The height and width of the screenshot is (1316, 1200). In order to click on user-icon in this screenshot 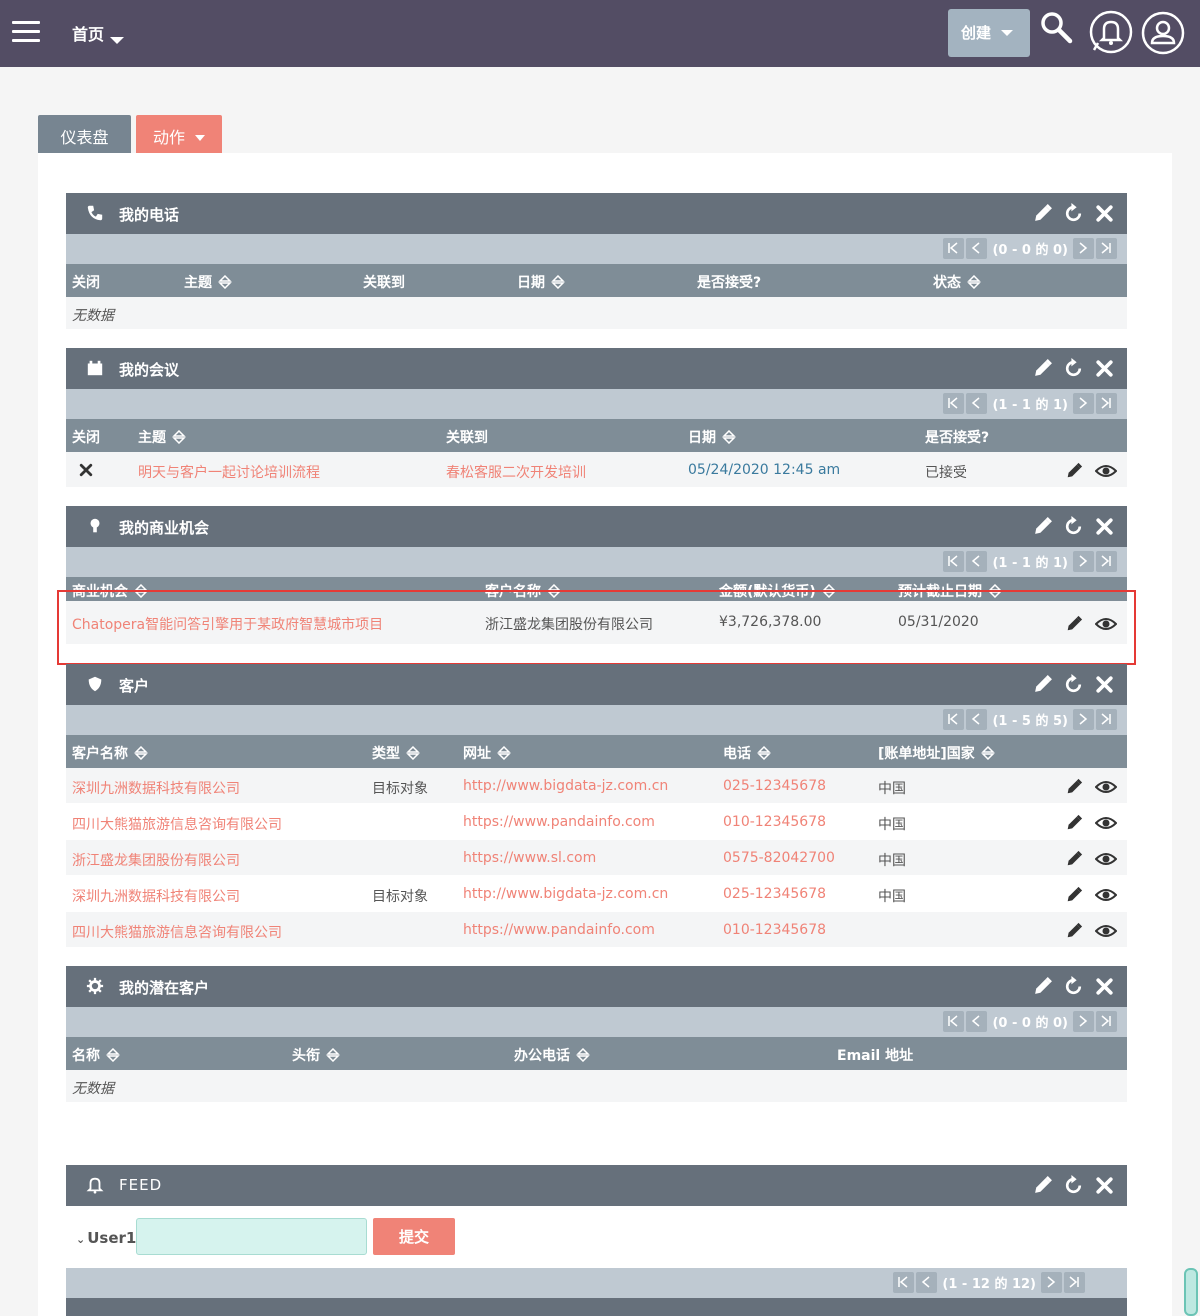, I will do `click(1163, 33)`.